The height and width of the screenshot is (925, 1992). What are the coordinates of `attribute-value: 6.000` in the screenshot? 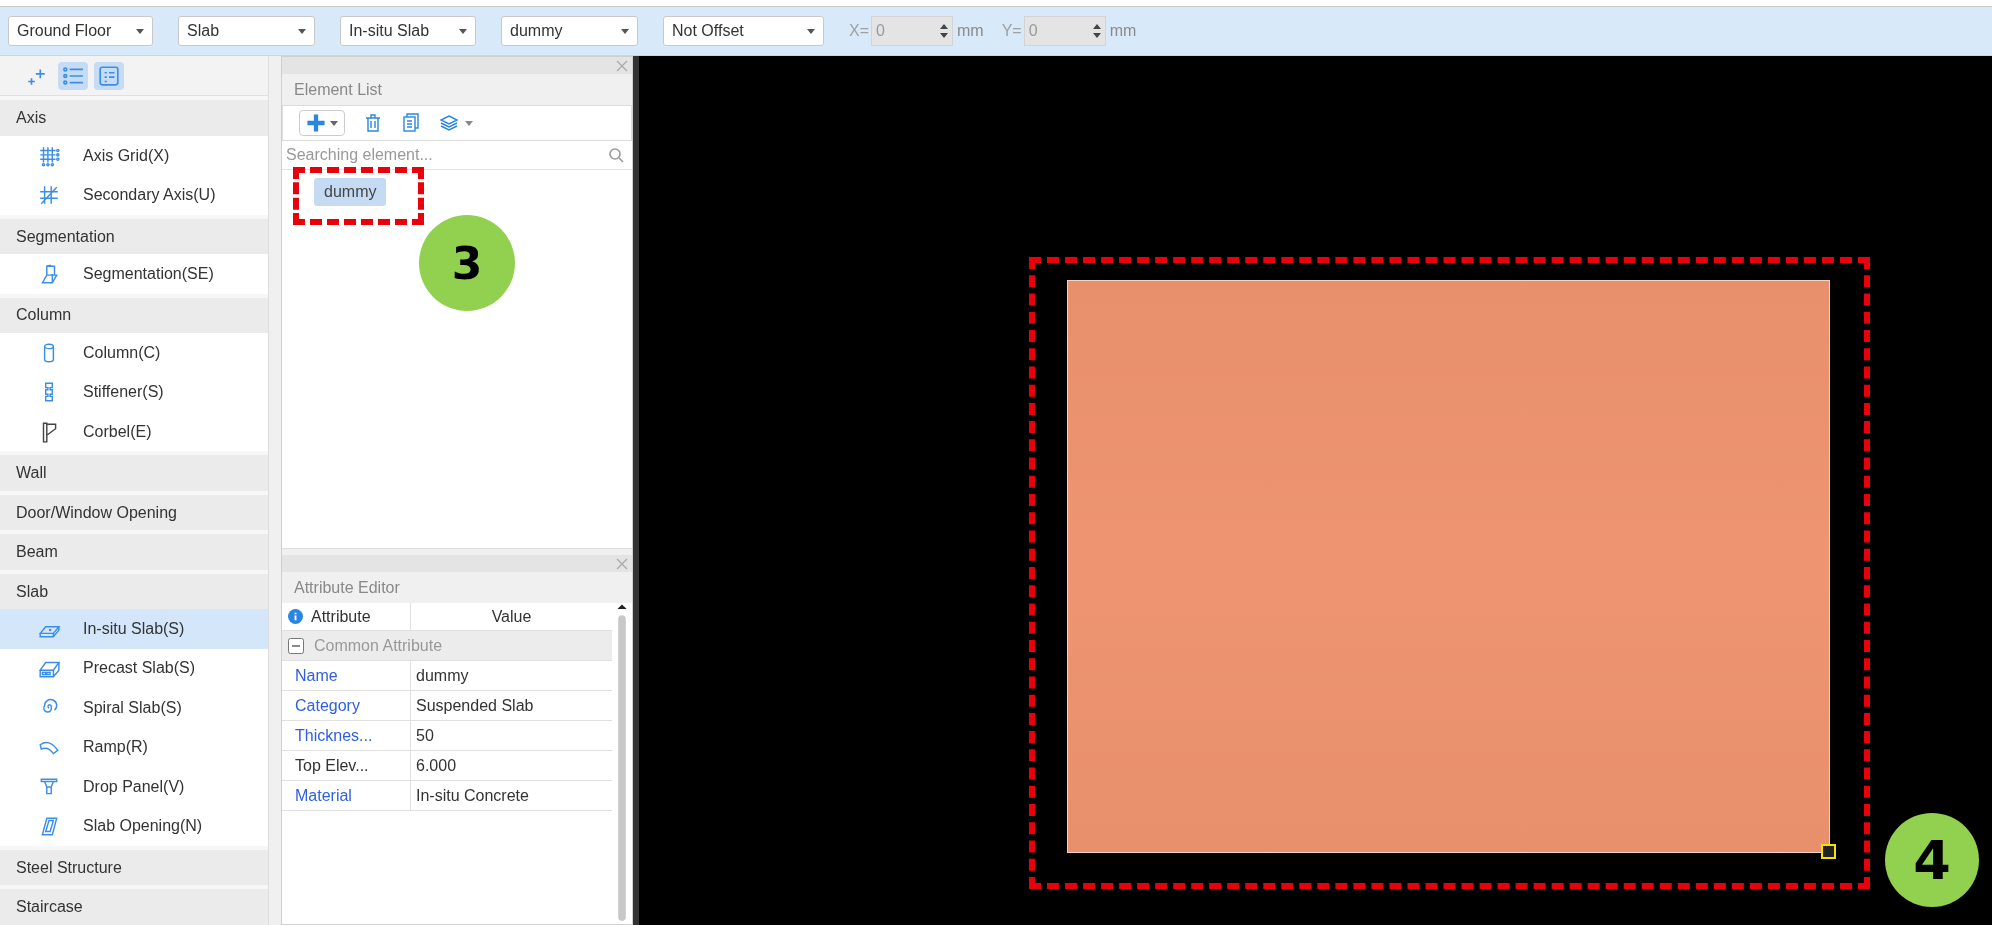 It's located at (436, 765).